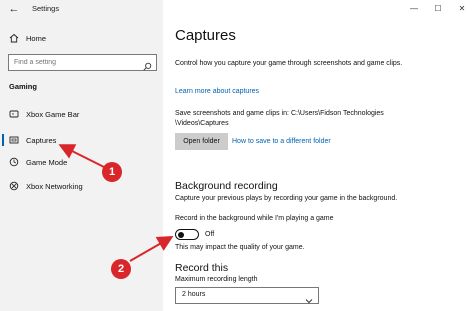 The height and width of the screenshot is (311, 474). What do you see at coordinates (41, 140) in the screenshot?
I see `sidebar-item-label: Captures` at bounding box center [41, 140].